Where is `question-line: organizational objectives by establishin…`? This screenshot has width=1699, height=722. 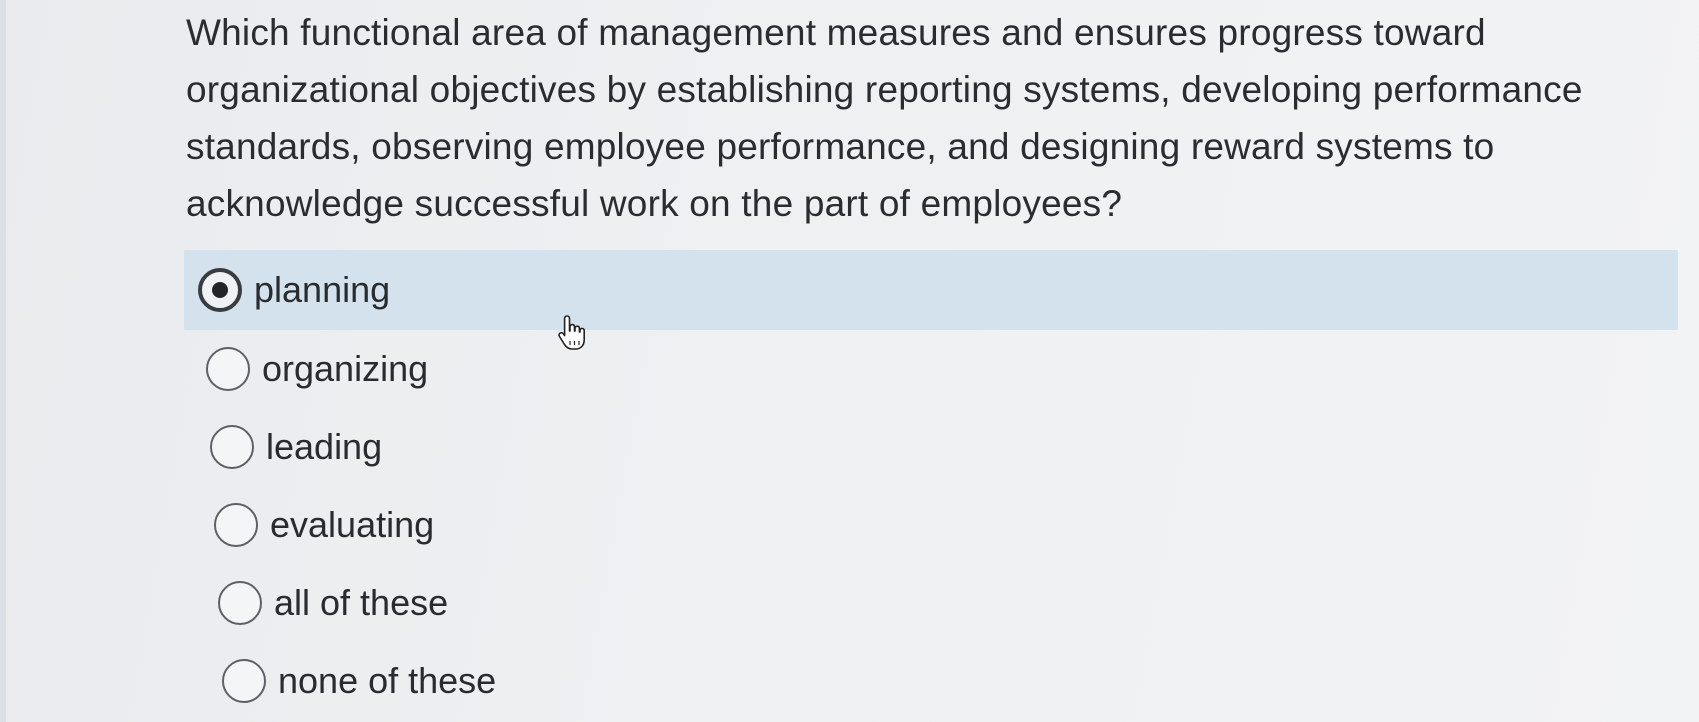
question-line: organizational objectives by establishin… is located at coordinates (884, 89).